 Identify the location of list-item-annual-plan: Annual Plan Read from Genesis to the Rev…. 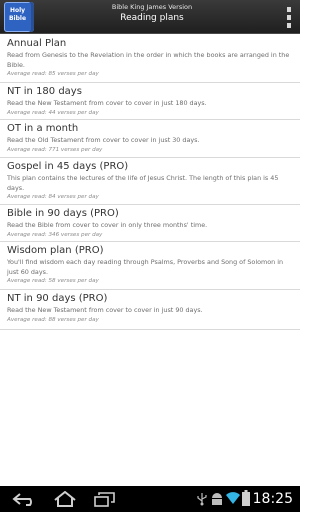
(150, 59).